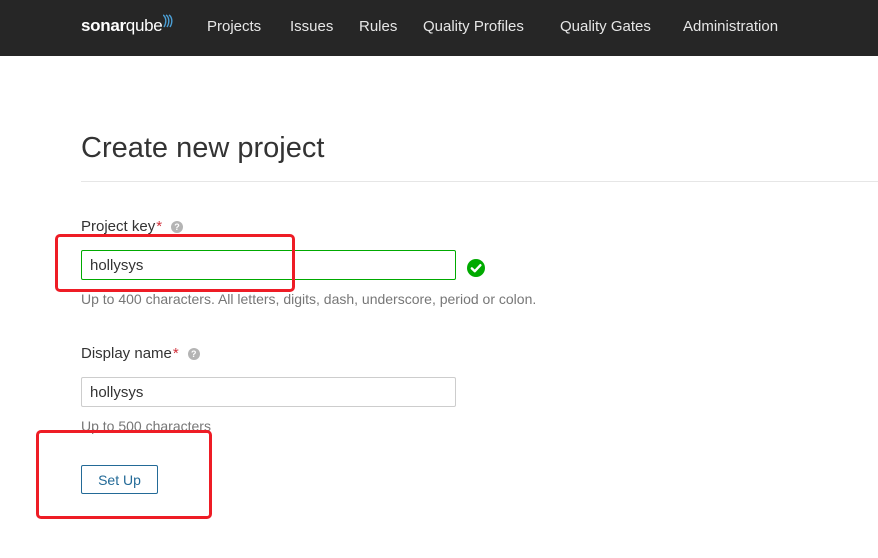 The width and height of the screenshot is (878, 558). Describe the element at coordinates (268, 392) in the screenshot. I see `display-name-input` at that location.